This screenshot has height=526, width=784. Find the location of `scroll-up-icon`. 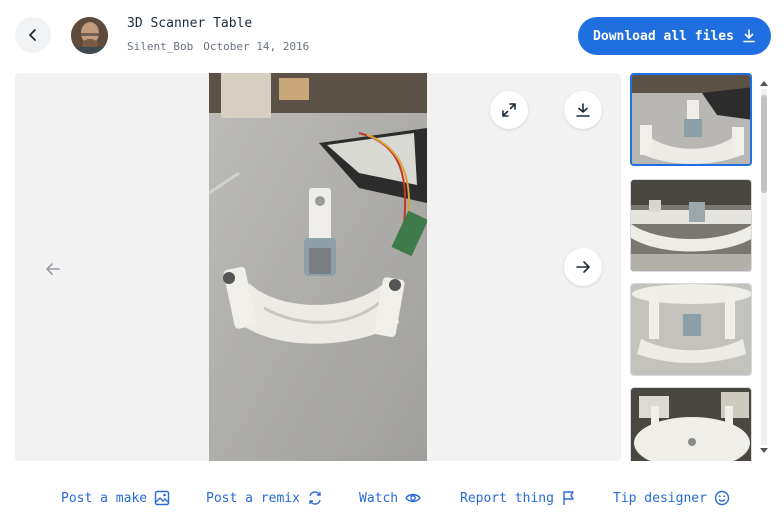

scroll-up-icon is located at coordinates (764, 83).